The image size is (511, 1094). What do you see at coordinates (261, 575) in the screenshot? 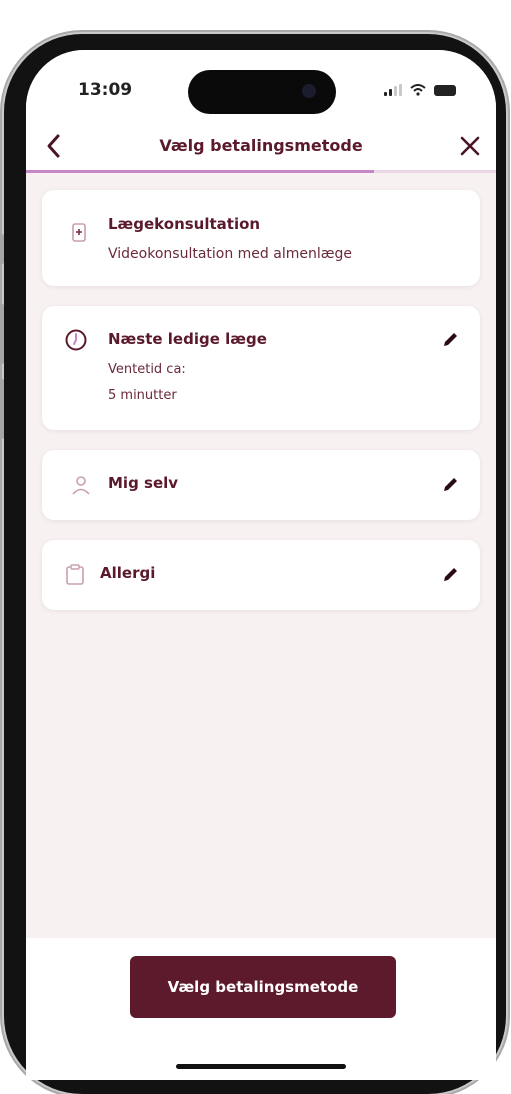
I see `reason-card: Allergi` at bounding box center [261, 575].